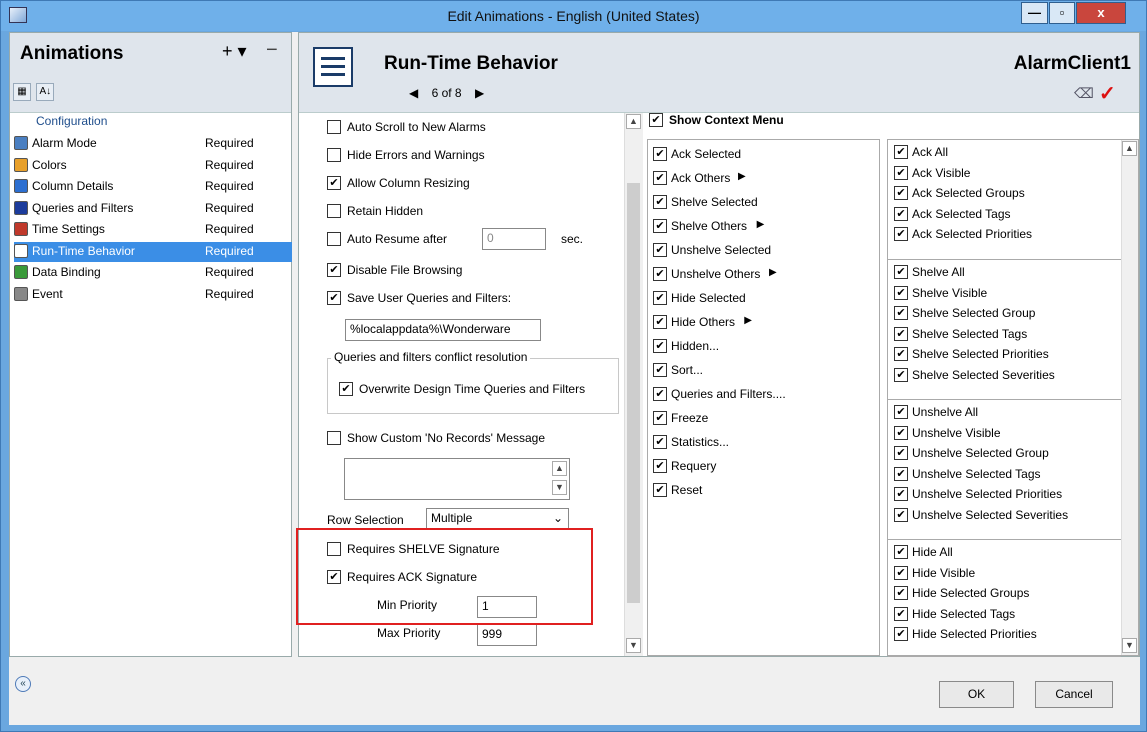 Image resolution: width=1147 pixels, height=732 pixels. Describe the element at coordinates (901, 514) in the screenshot. I see `submenu-unshelve-selected-severities-checkbox: ✔` at that location.